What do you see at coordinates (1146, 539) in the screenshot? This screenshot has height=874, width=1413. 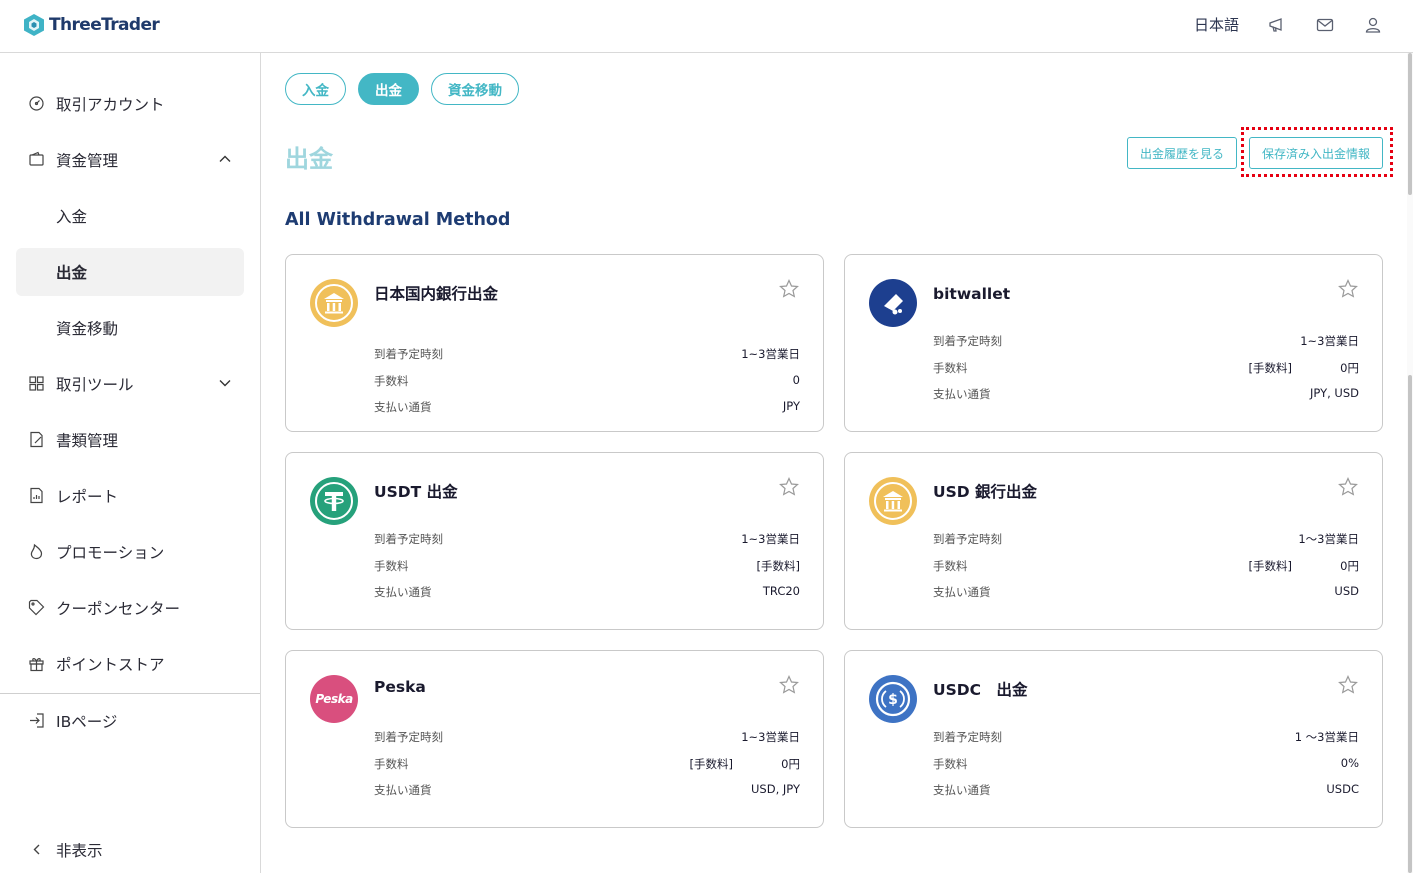 I see `arrival-row: 到着予定時刻 1〜3営業日` at bounding box center [1146, 539].